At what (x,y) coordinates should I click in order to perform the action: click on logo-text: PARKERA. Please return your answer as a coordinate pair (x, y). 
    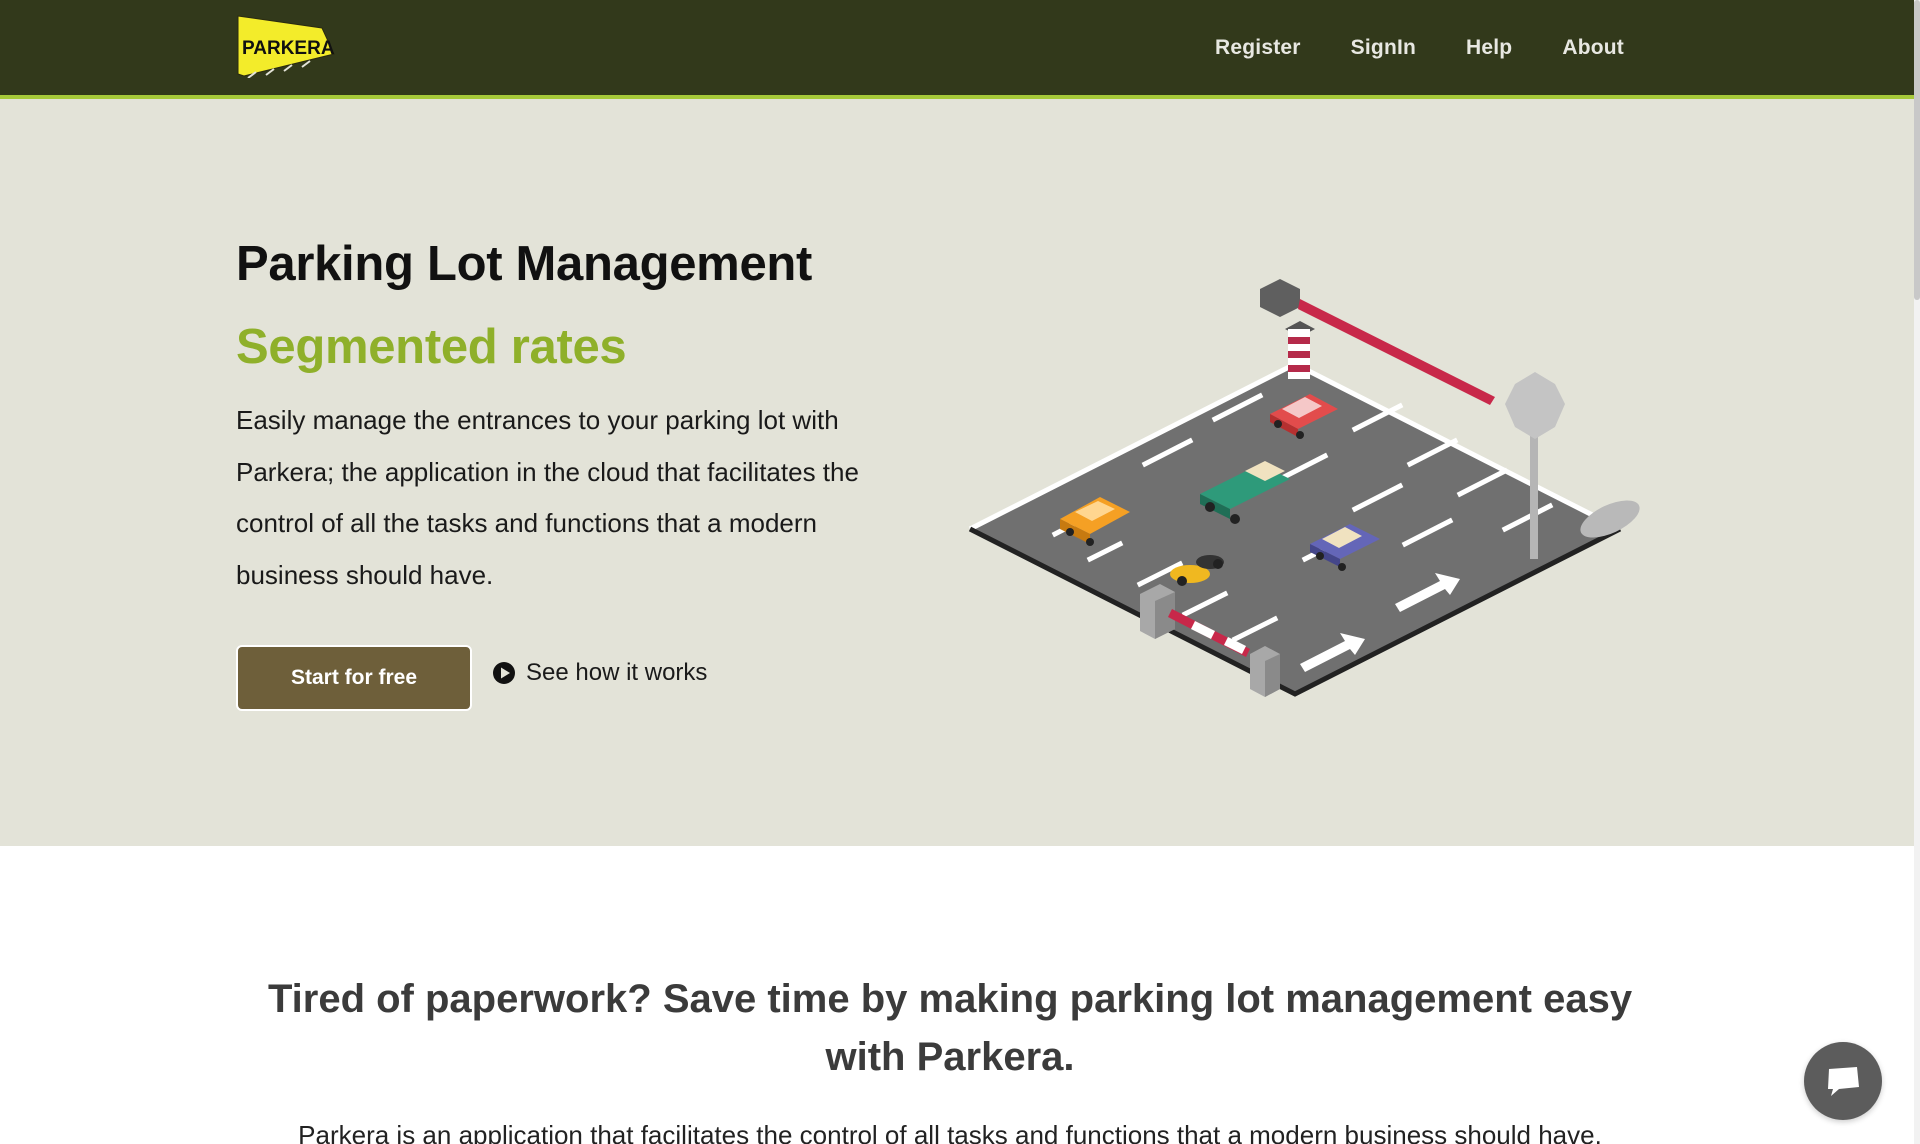
    Looking at the image, I should click on (288, 48).